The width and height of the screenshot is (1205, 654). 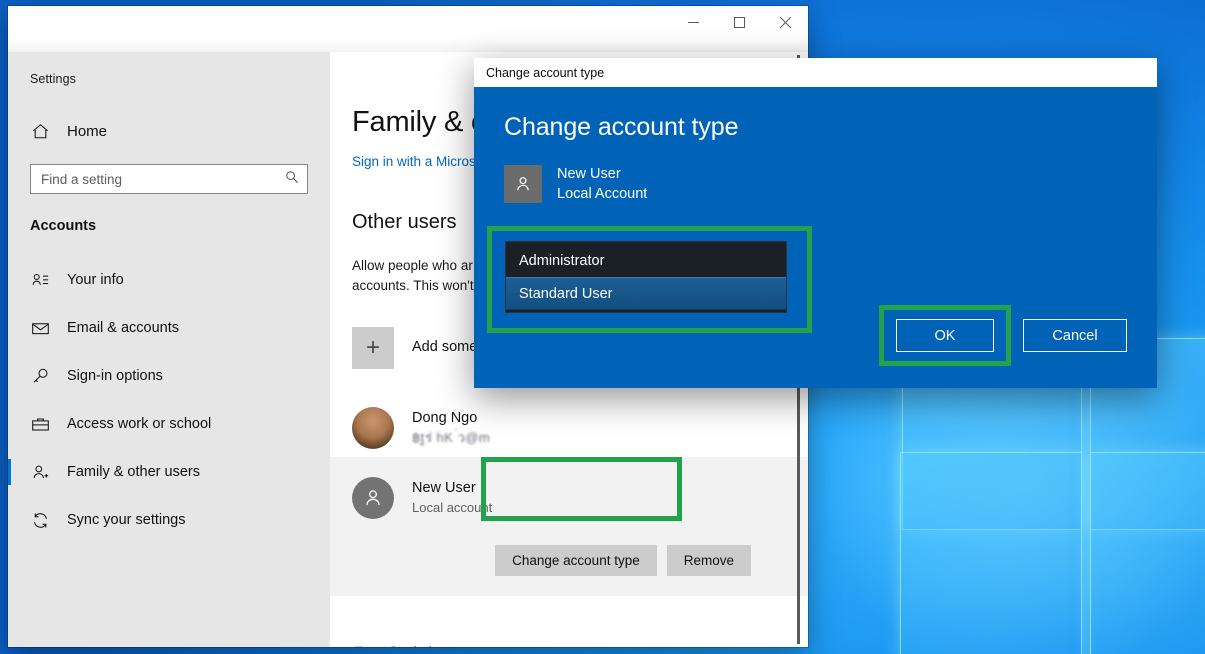 I want to click on person-icon, so click(x=523, y=184).